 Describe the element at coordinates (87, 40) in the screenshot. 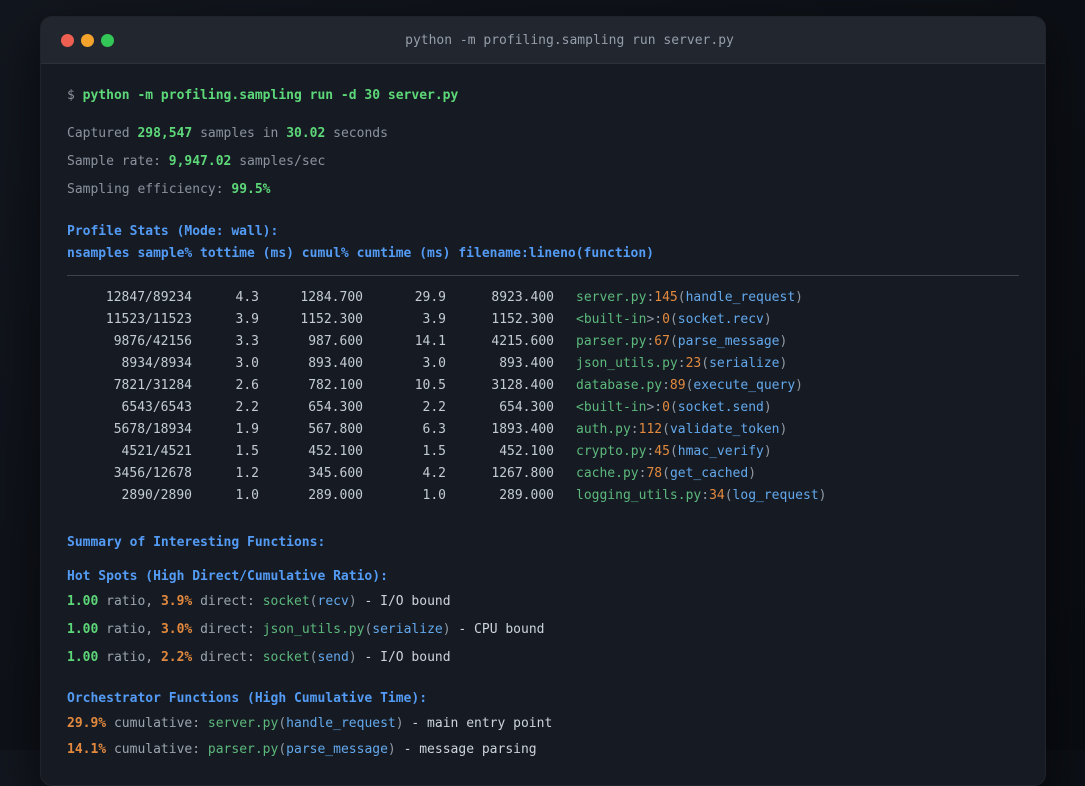

I see `minimize-button-icon` at that location.